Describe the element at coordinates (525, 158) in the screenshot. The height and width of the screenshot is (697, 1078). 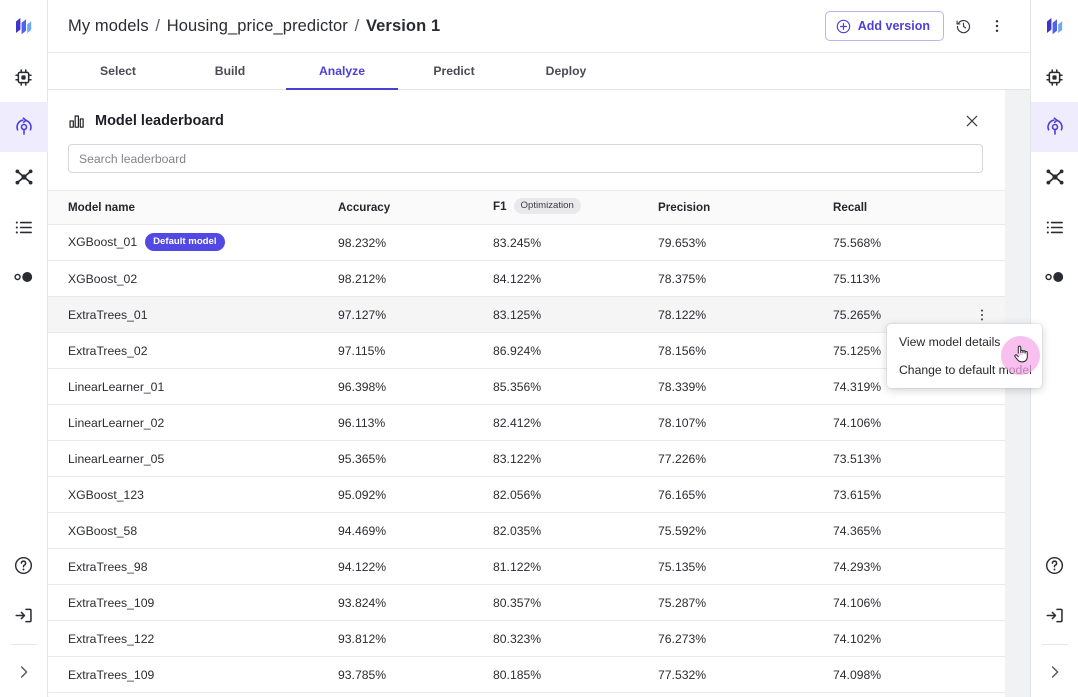
I see `search-input` at that location.